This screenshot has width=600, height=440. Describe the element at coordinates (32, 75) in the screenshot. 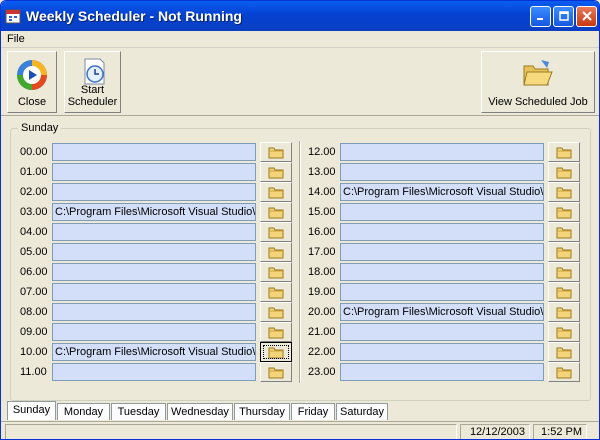

I see `media-player-icon` at that location.